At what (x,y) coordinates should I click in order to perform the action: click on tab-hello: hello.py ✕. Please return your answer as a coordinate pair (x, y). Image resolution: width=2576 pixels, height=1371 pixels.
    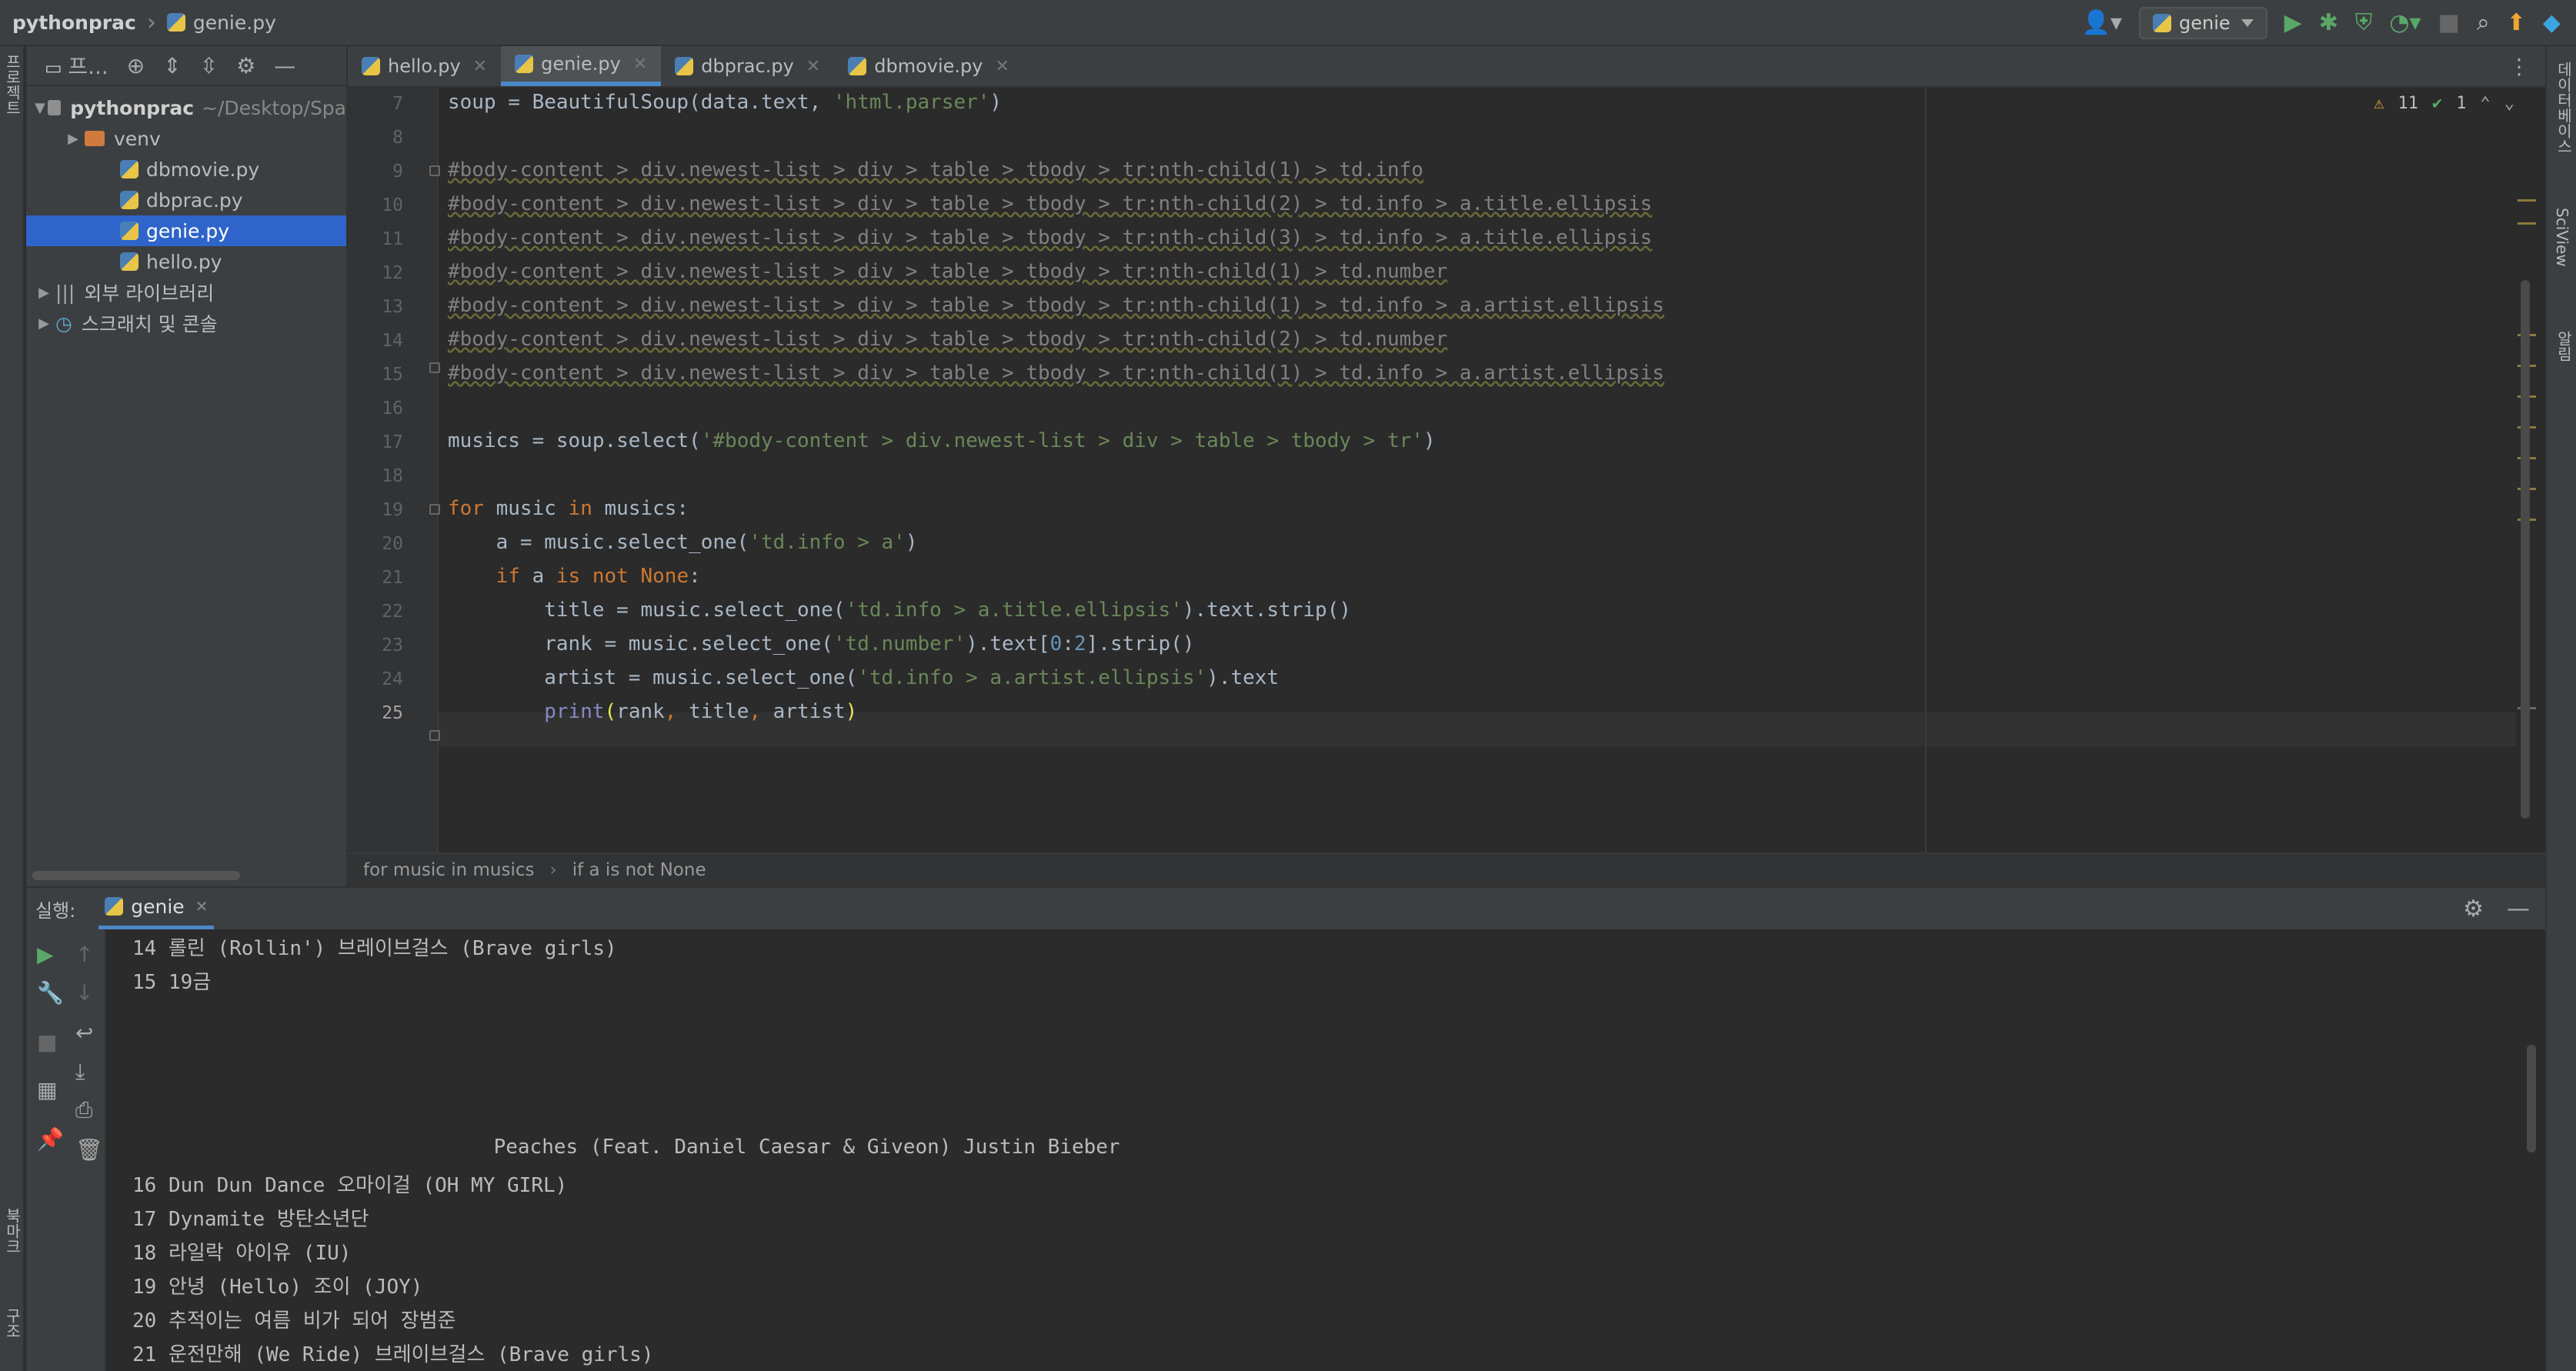
    Looking at the image, I should click on (425, 66).